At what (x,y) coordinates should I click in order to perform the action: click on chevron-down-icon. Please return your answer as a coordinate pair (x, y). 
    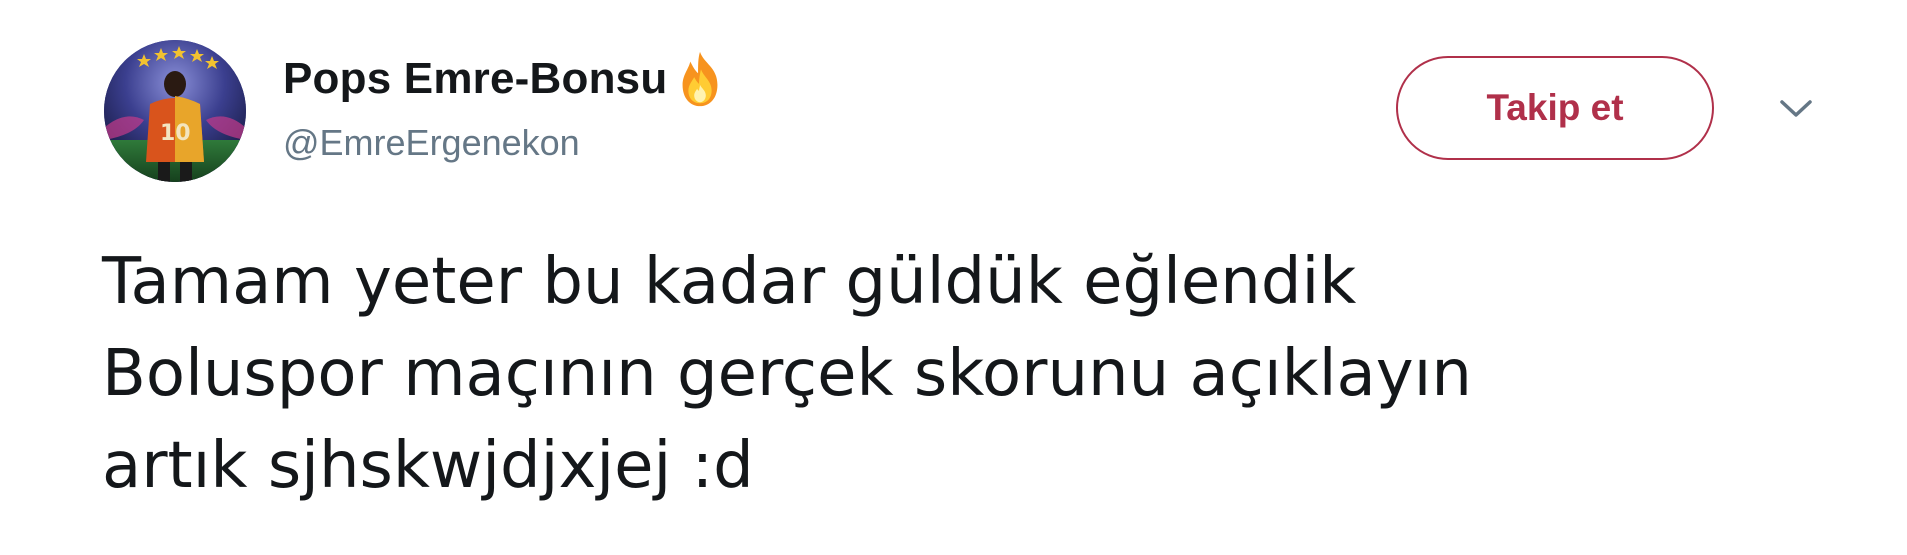
    Looking at the image, I should click on (1796, 108).